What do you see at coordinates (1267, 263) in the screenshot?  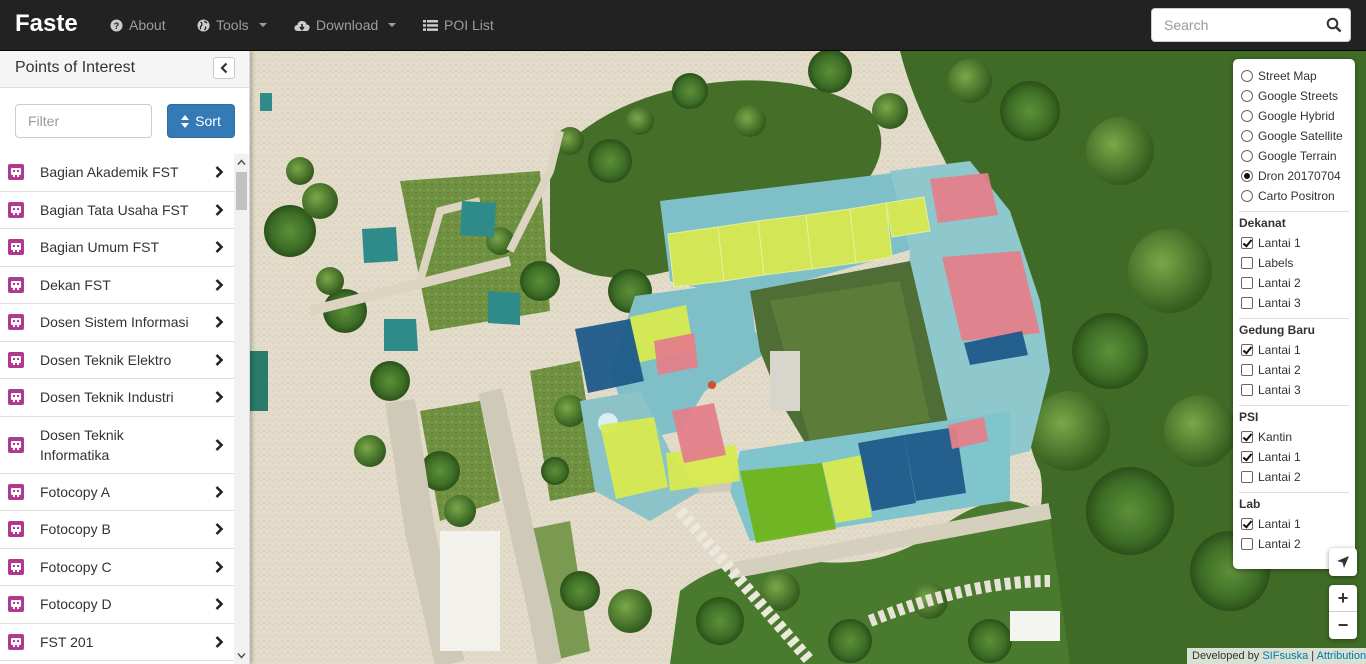 I see `overlay-option: Labels` at bounding box center [1267, 263].